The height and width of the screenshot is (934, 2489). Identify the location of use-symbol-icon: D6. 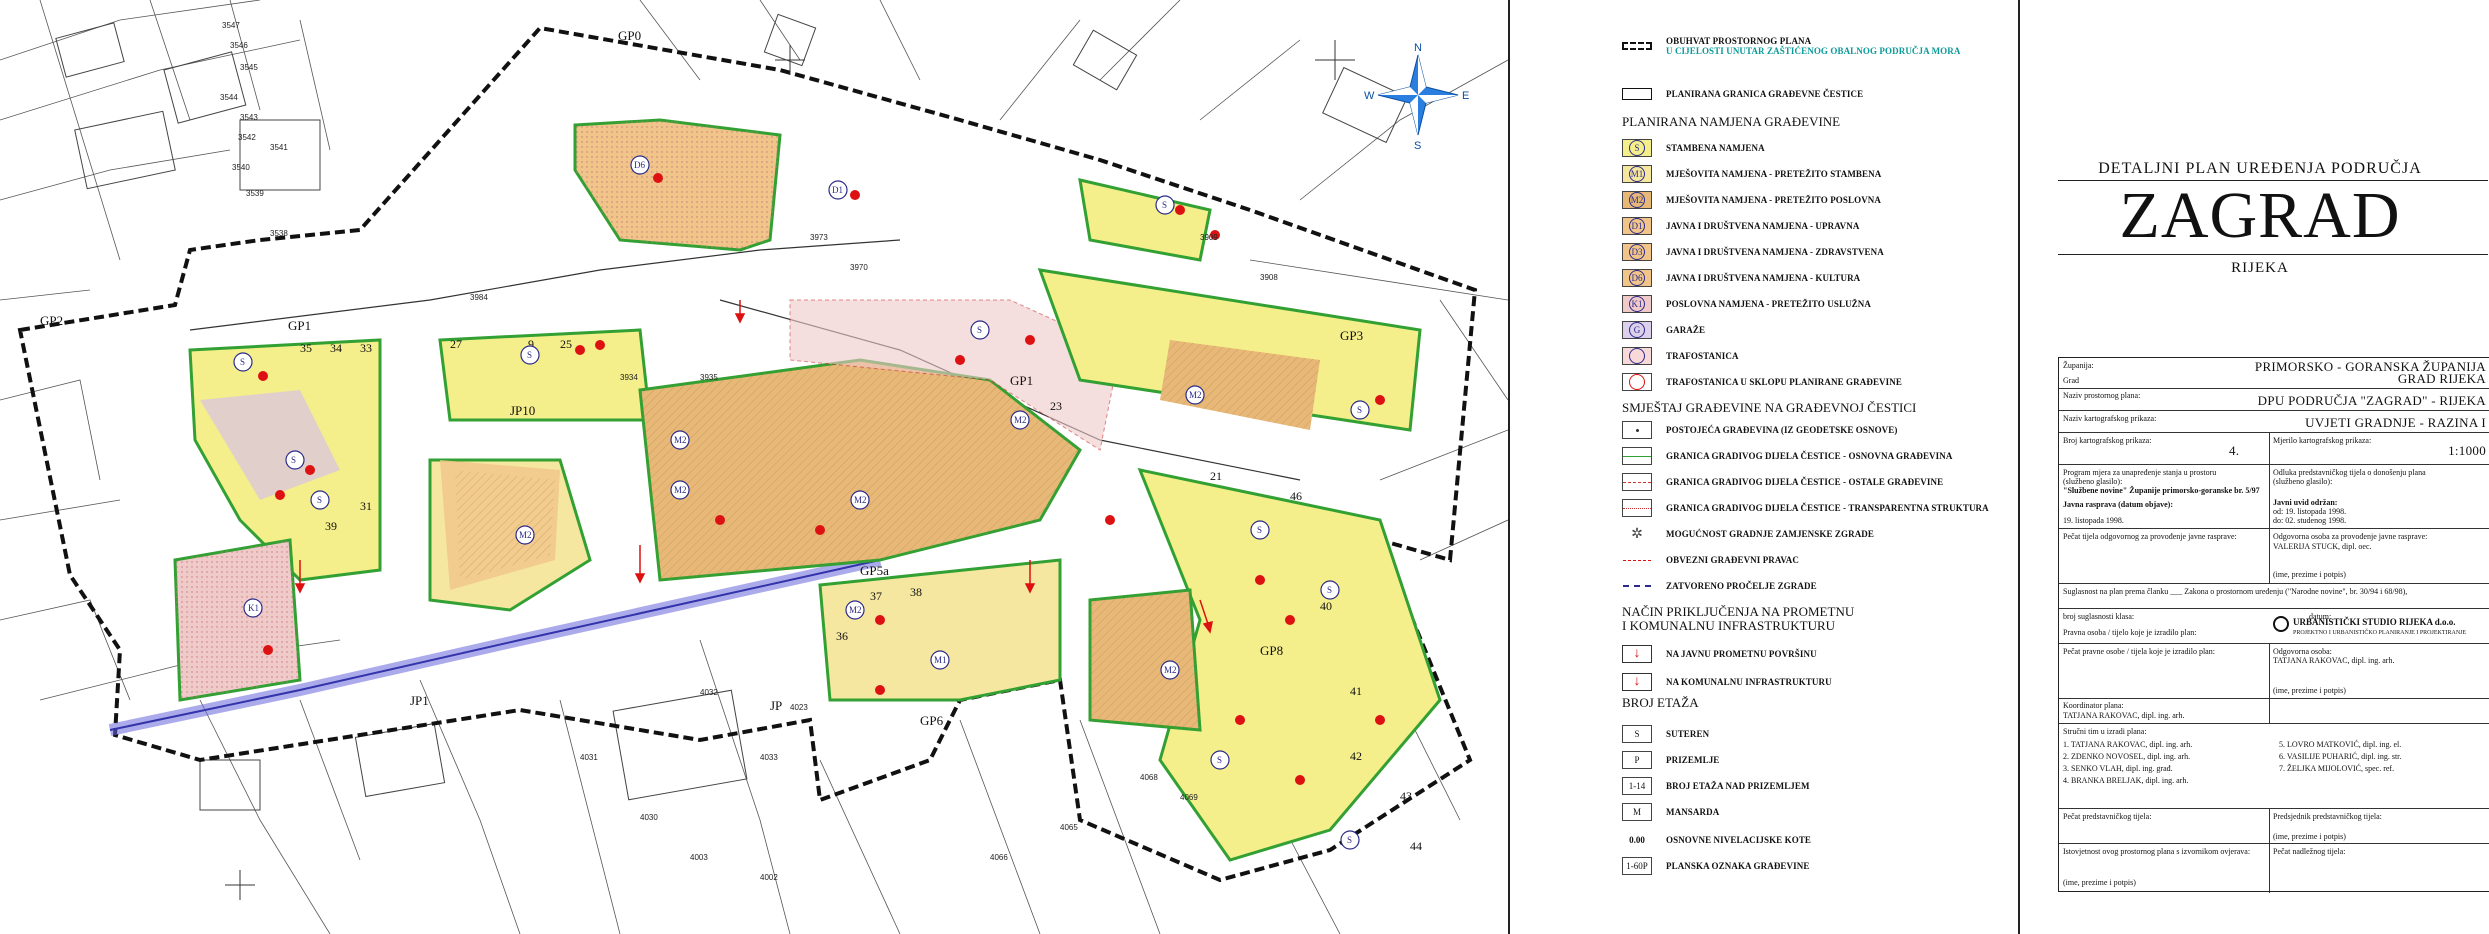
(1637, 278).